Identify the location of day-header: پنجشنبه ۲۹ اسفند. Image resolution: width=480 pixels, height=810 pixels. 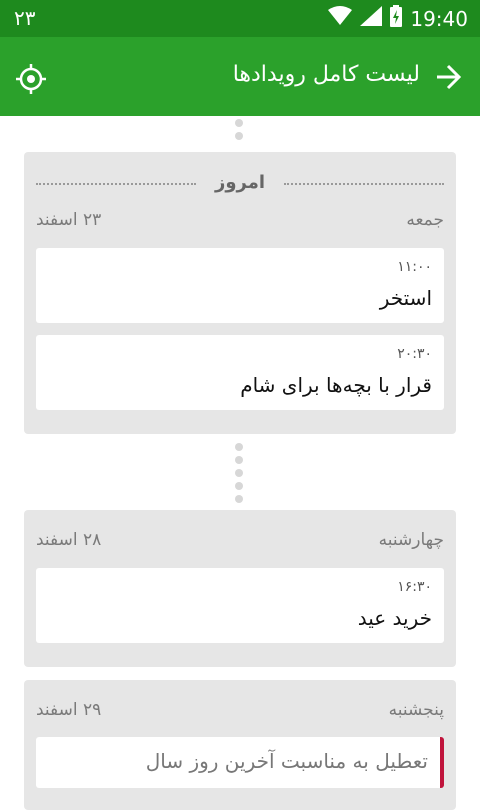
(240, 711).